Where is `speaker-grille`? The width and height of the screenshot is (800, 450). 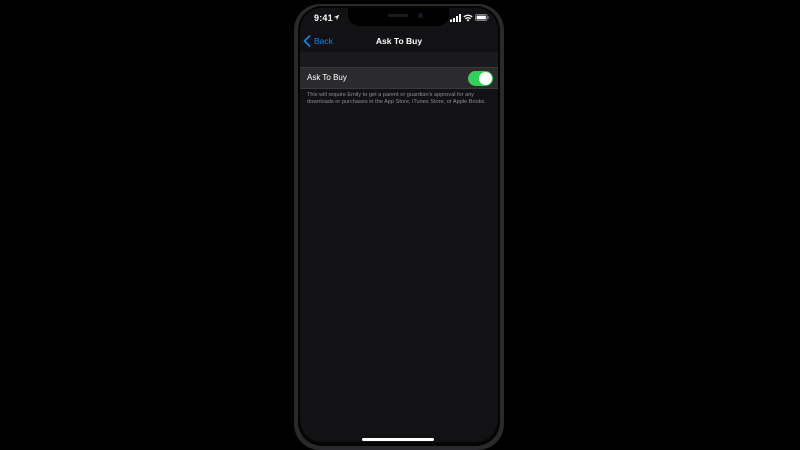 speaker-grille is located at coordinates (398, 15).